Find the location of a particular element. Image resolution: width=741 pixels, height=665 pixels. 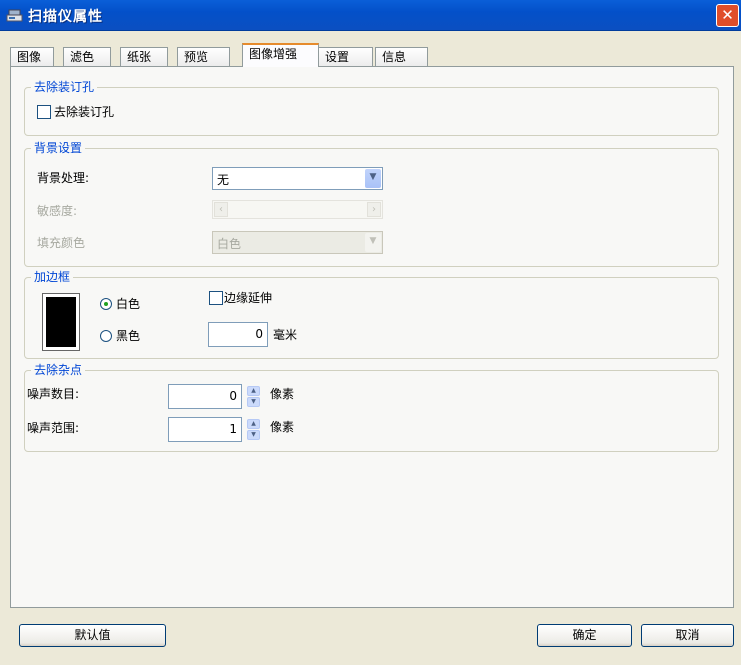

border-preview is located at coordinates (61, 322).